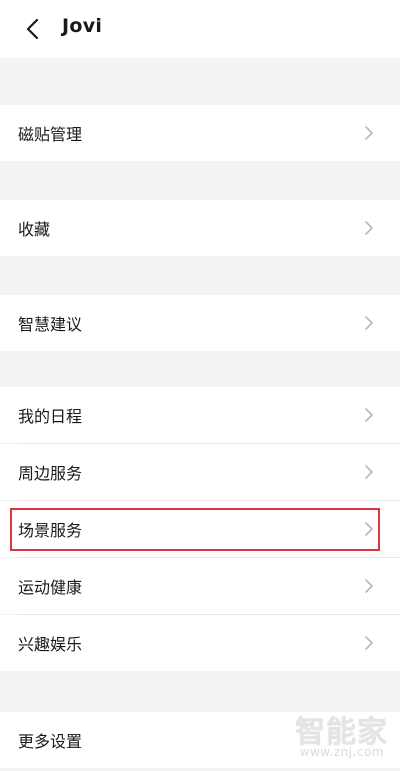  Describe the element at coordinates (50, 324) in the screenshot. I see `menu-item-label: 智慧建议` at that location.